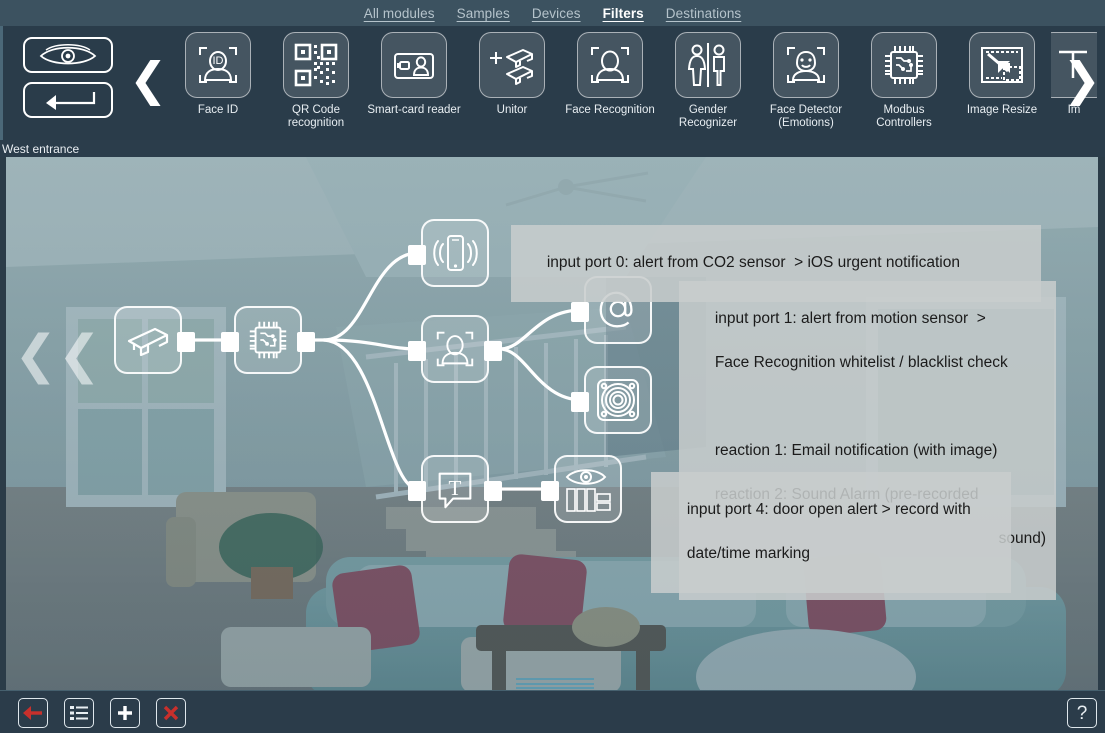  I want to click on back-arrow-button, so click(68, 100).